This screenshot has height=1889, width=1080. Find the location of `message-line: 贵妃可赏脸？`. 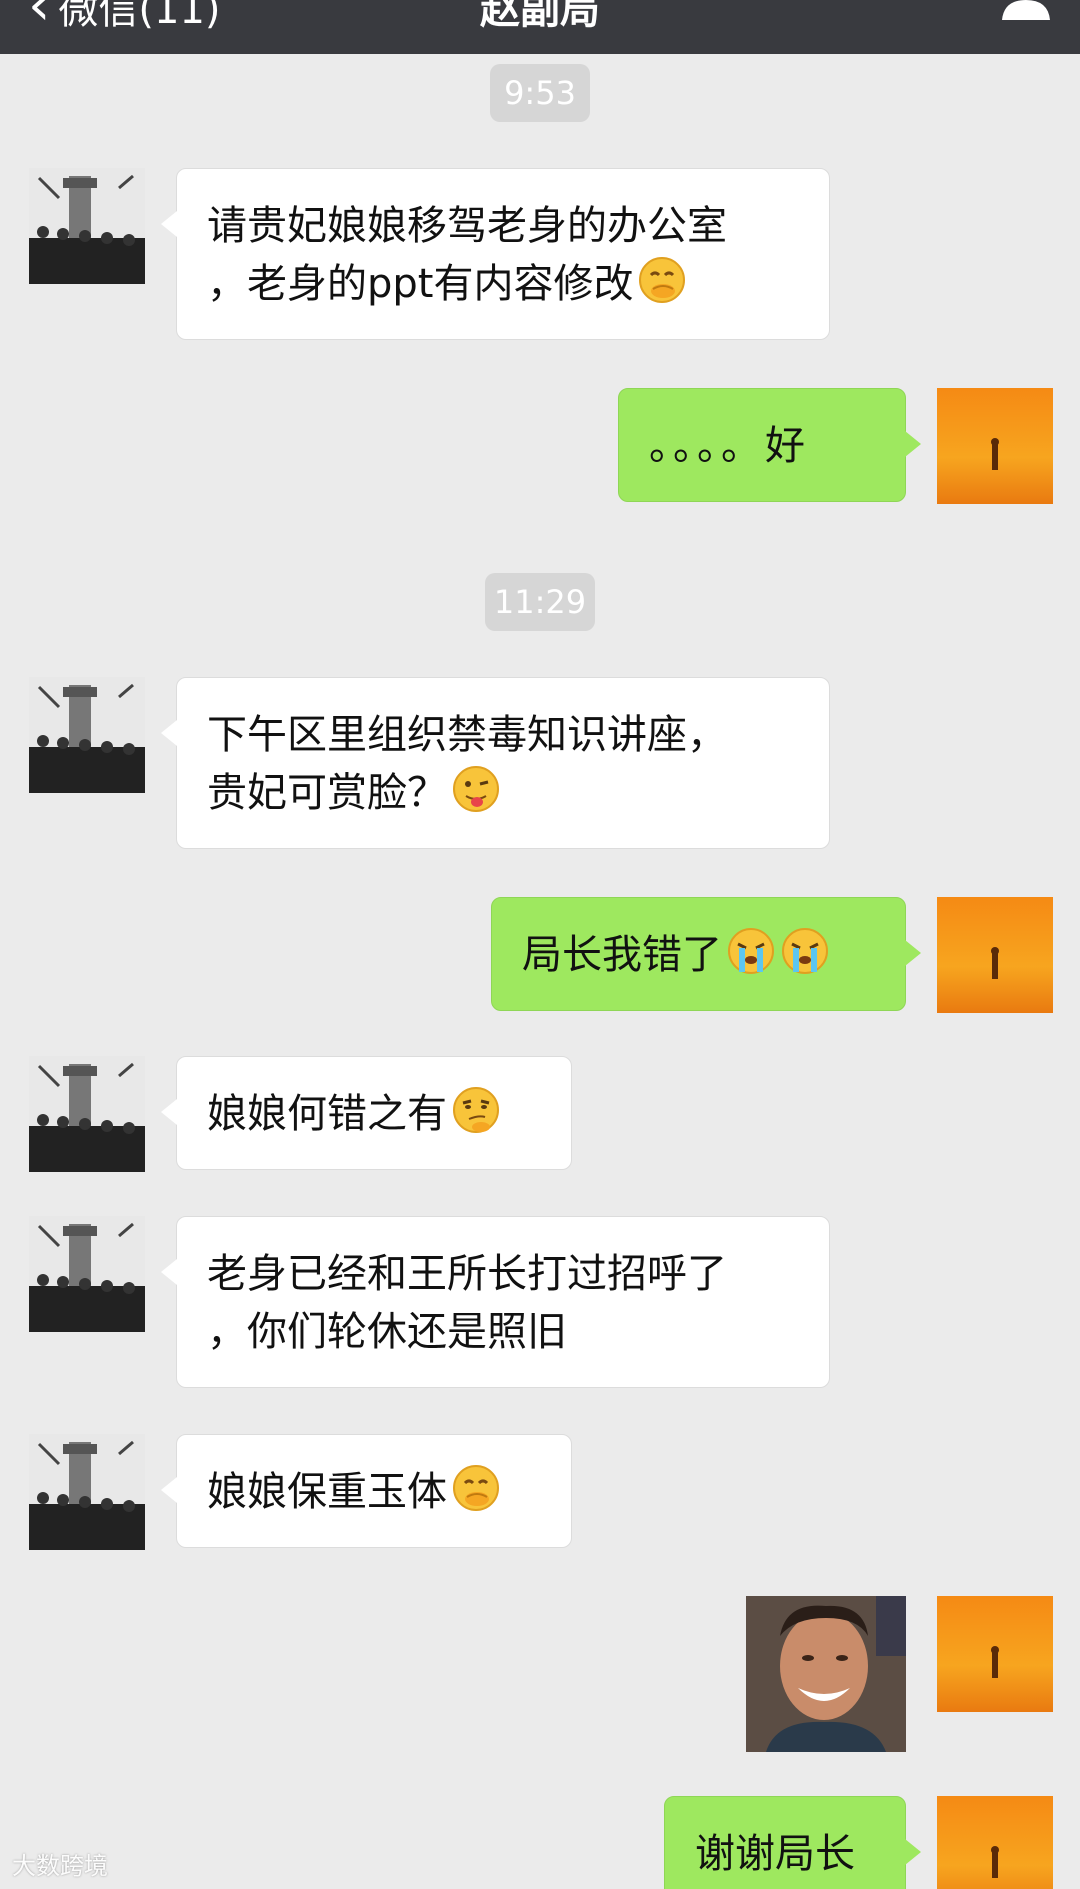

message-line: 贵妃可赏脸？ is located at coordinates (503, 793).